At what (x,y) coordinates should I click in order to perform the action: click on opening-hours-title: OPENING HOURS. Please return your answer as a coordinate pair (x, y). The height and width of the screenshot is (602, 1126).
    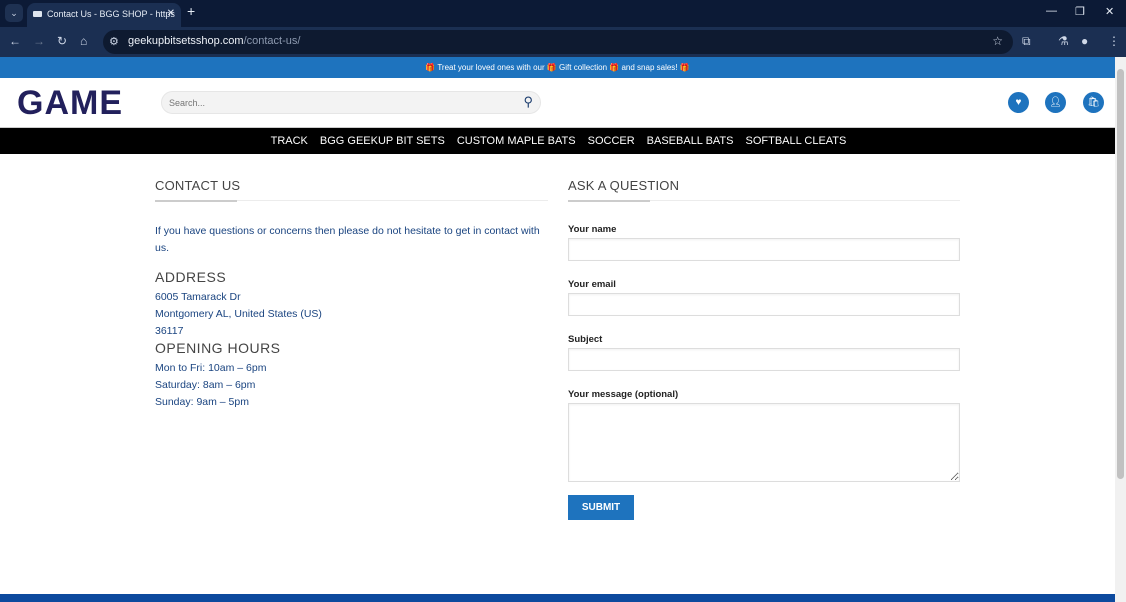
    Looking at the image, I should click on (218, 348).